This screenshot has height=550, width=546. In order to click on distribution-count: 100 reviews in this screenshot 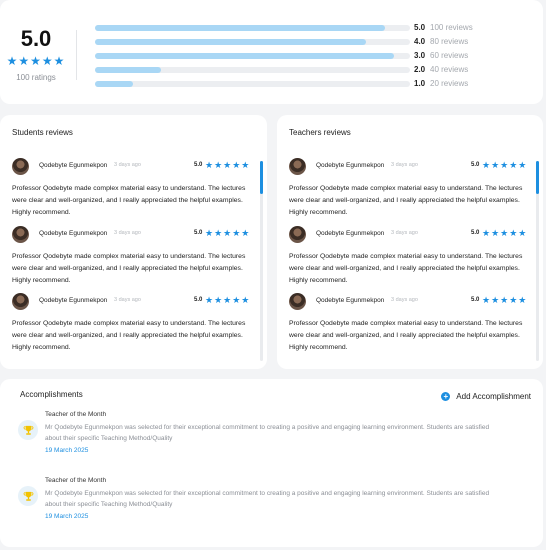, I will do `click(451, 27)`.